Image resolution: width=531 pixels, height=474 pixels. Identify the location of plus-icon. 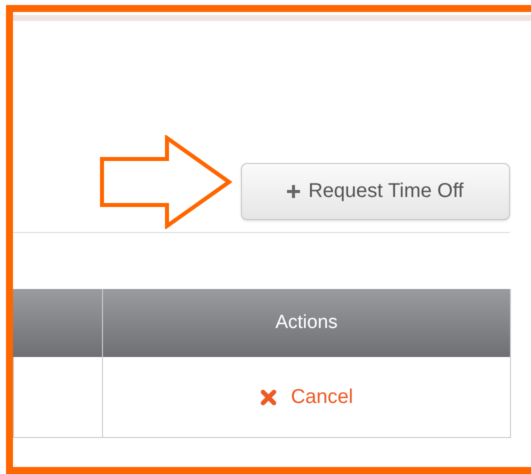
(293, 191).